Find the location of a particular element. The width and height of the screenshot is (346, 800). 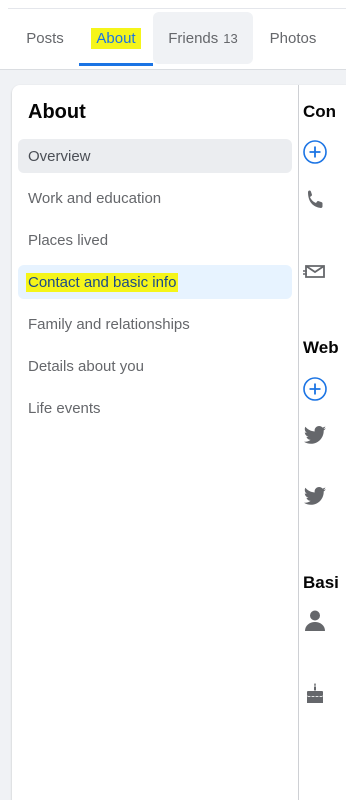

nav-item-label: Overview is located at coordinates (59, 156).